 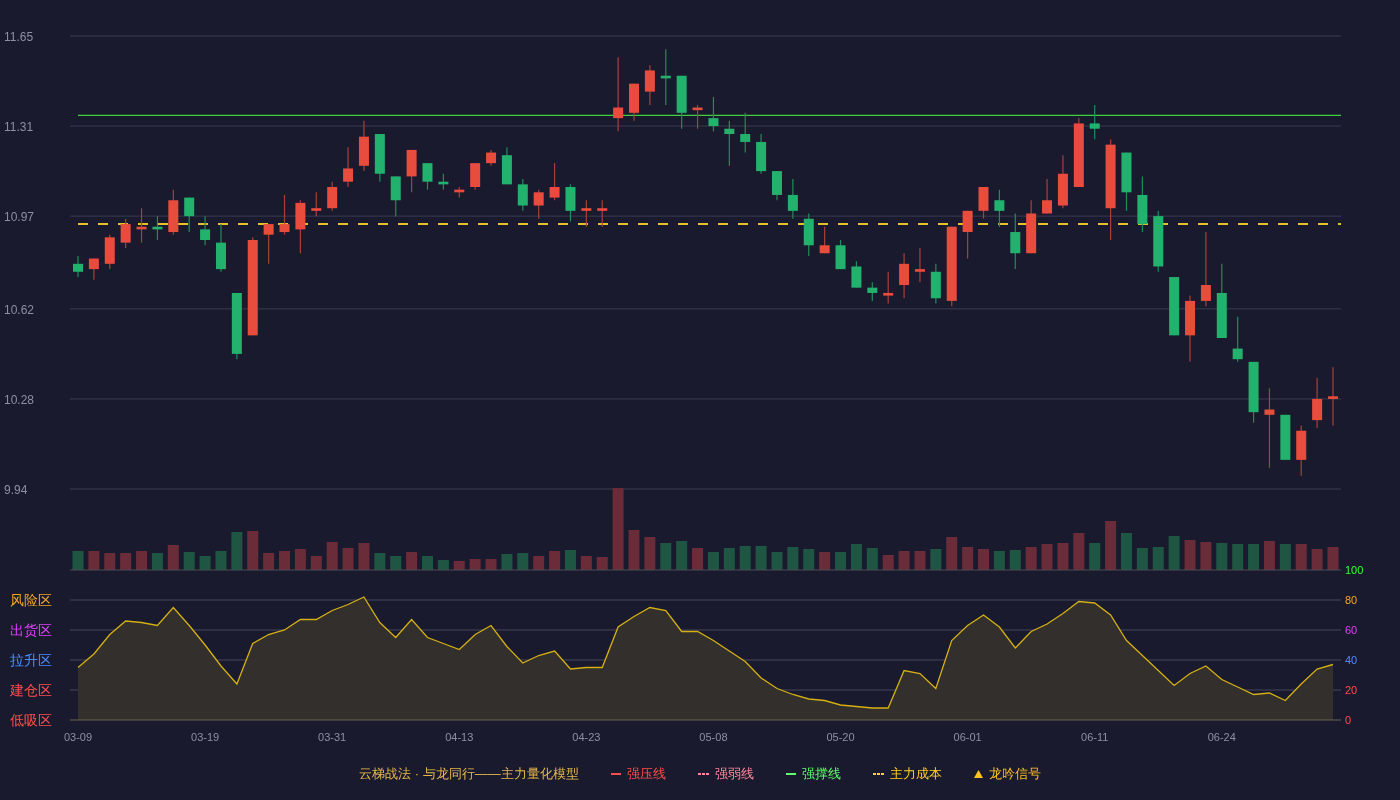 I want to click on legend-title: 云梯战法 · 与龙同行——主力量化模型, so click(x=469, y=774).